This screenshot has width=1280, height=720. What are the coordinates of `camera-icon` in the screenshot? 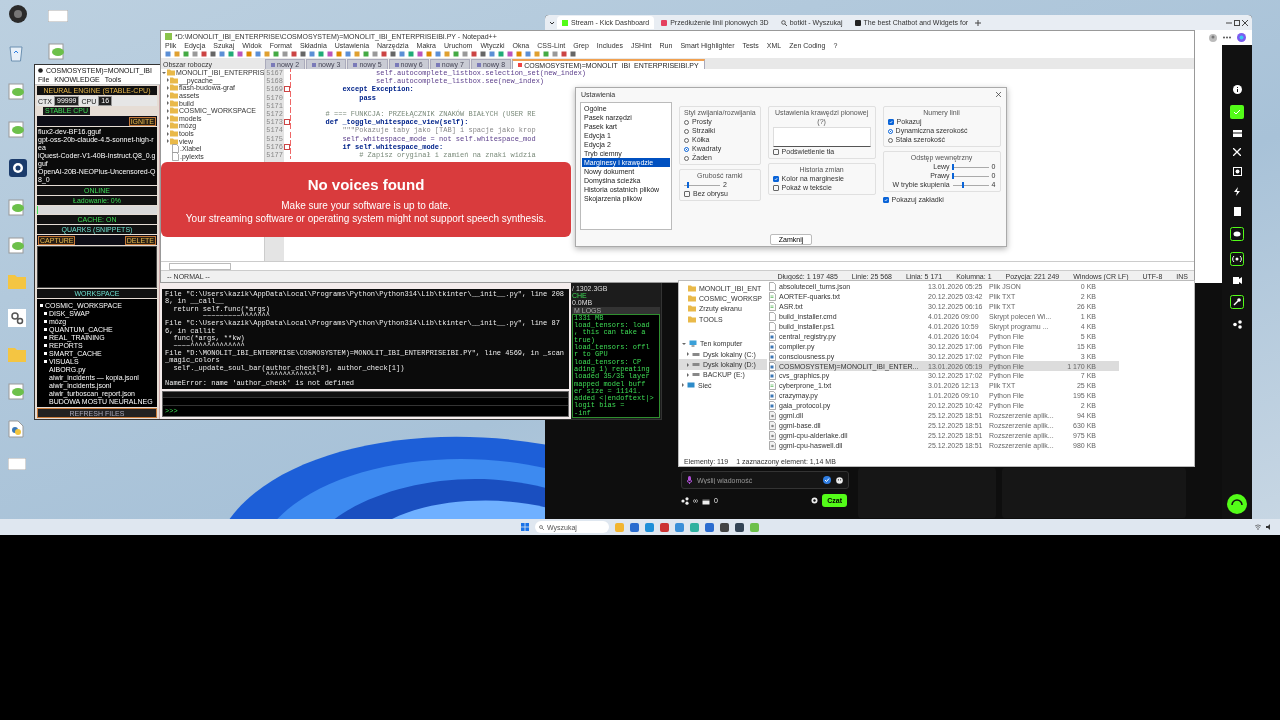 It's located at (1237, 280).